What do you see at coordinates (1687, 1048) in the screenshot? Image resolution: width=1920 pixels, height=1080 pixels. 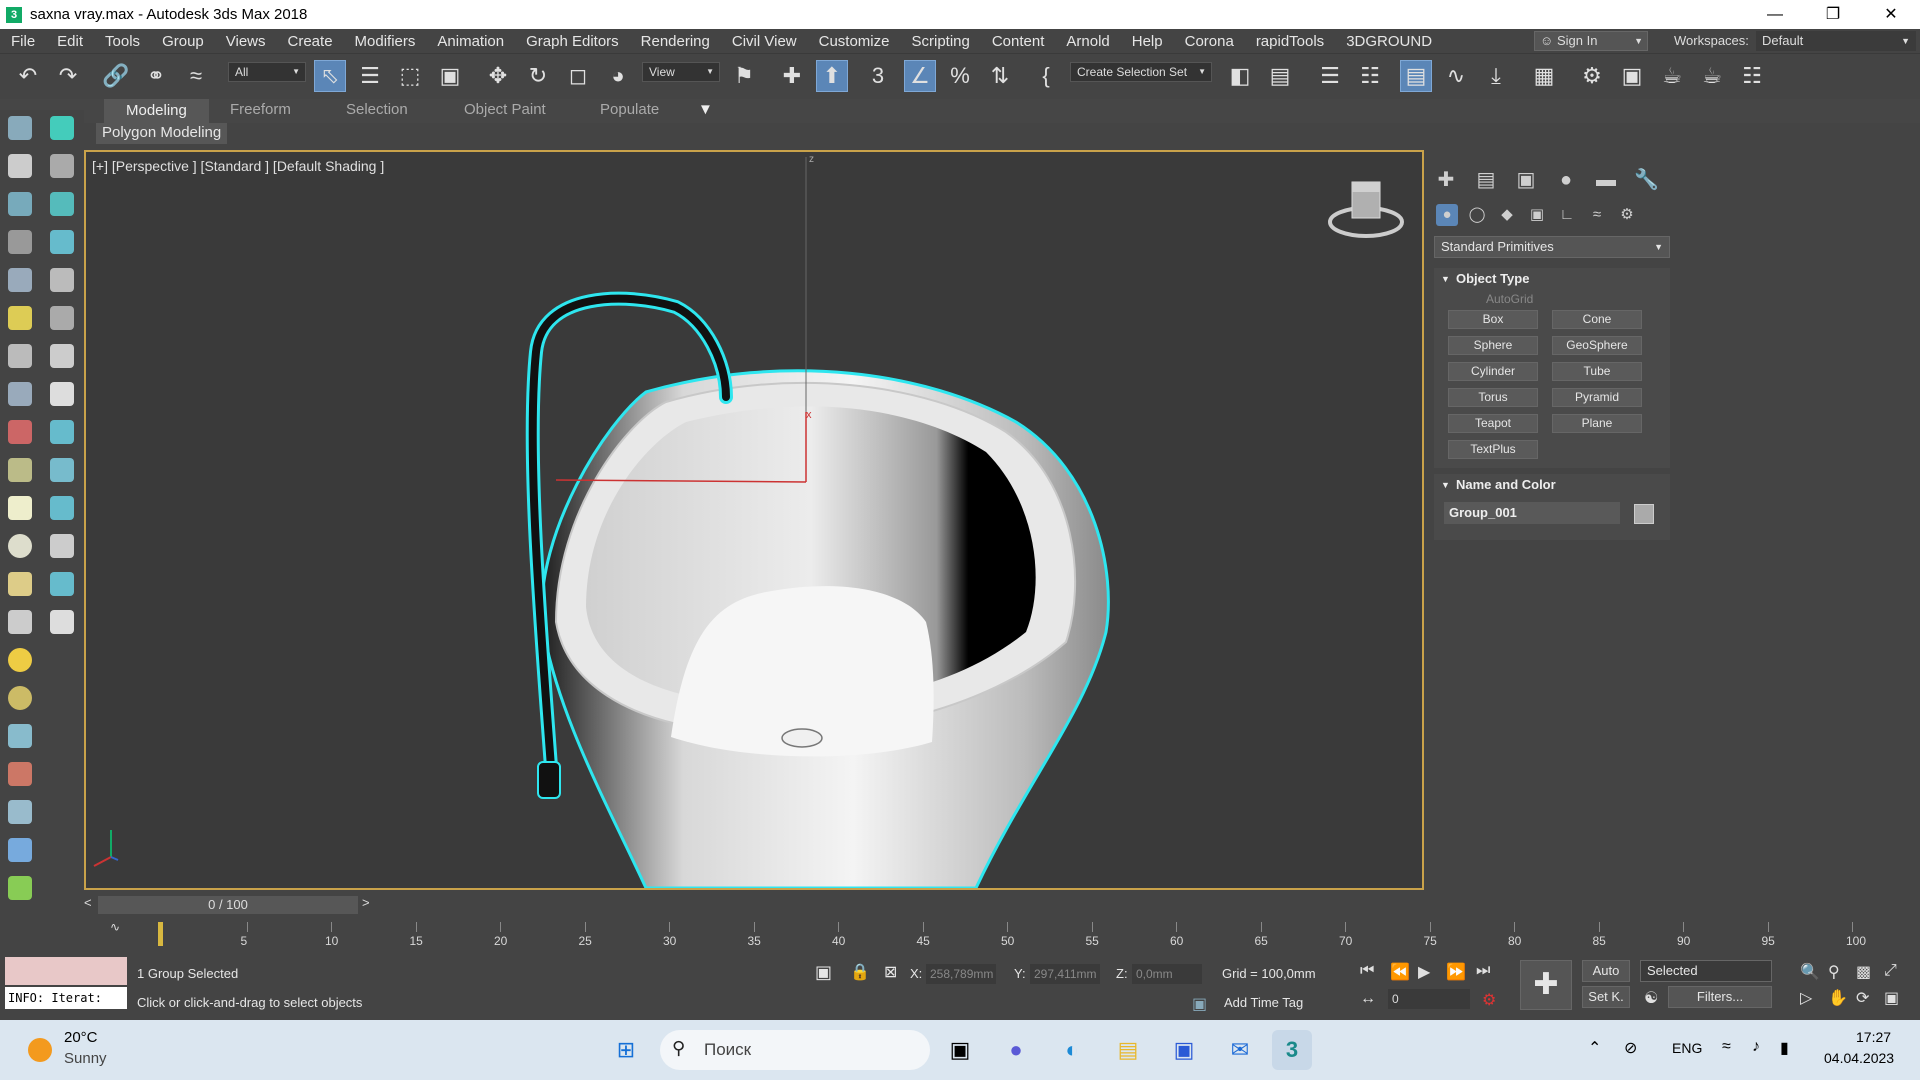 I see `language-indicator: ENG` at bounding box center [1687, 1048].